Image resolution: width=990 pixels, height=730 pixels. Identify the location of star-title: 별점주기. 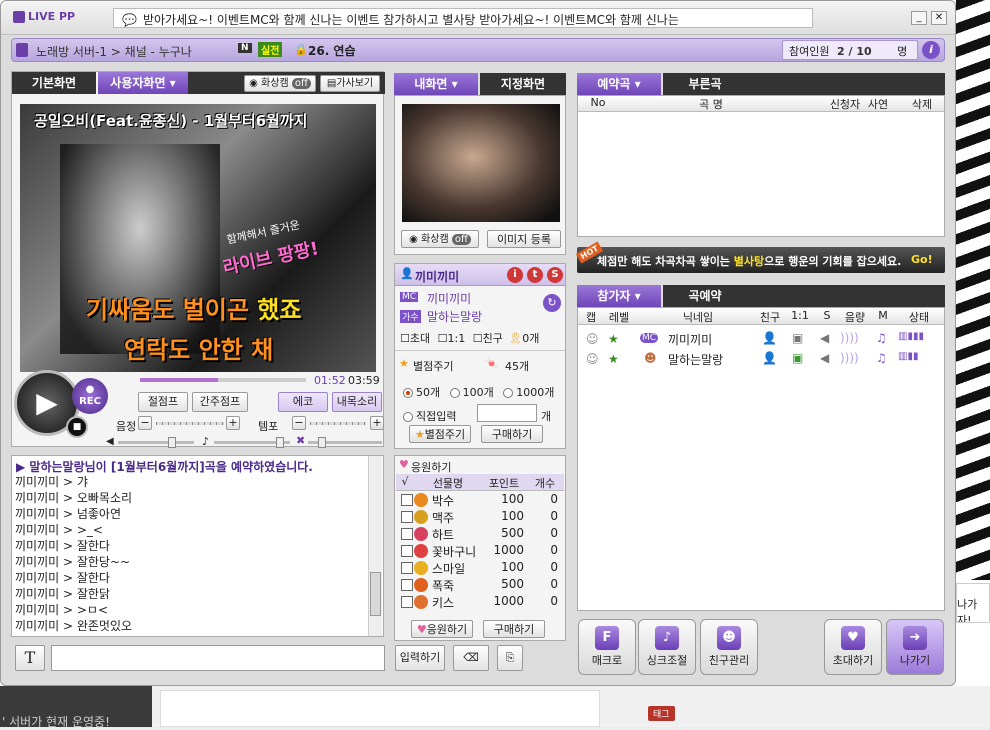
(433, 366).